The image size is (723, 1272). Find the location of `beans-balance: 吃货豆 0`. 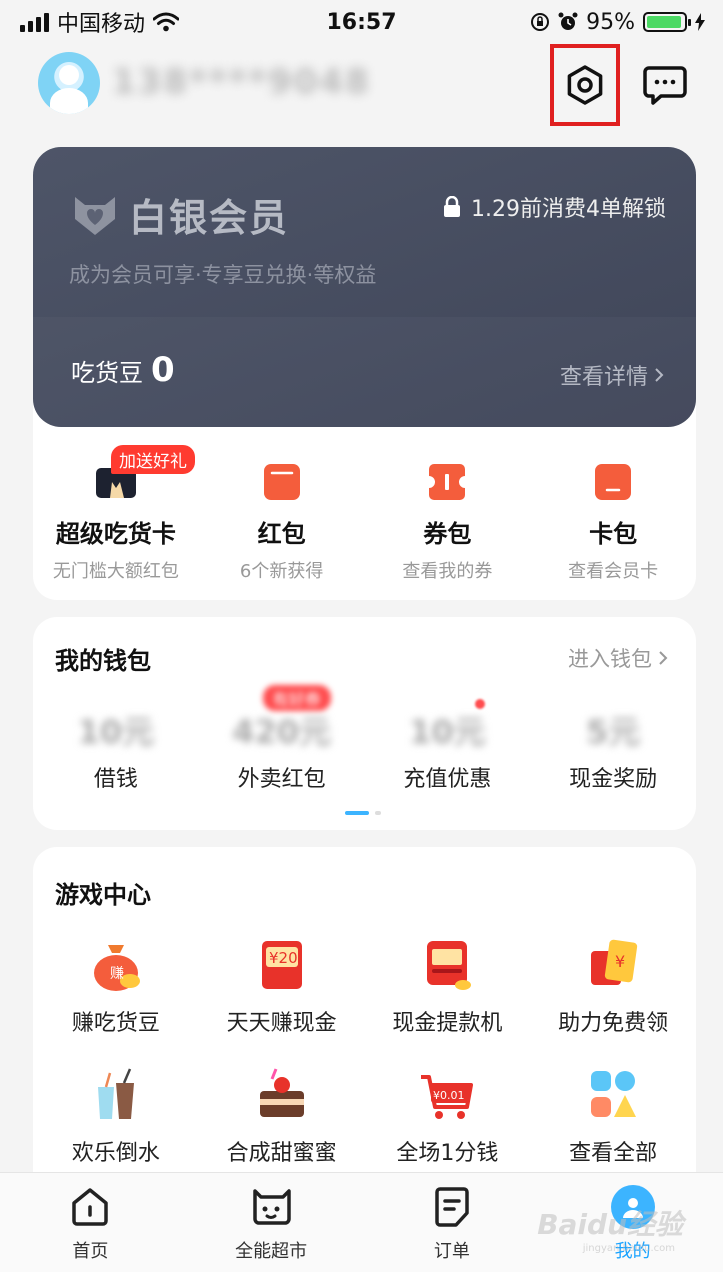

beans-balance: 吃货豆 0 is located at coordinates (123, 370).